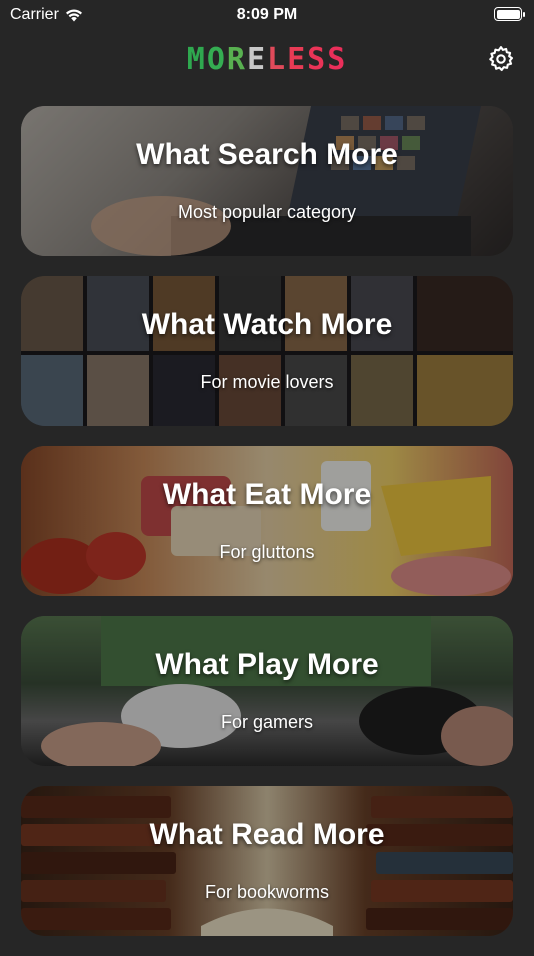 Image resolution: width=534 pixels, height=956 pixels. What do you see at coordinates (267, 861) in the screenshot?
I see `category-card-read: What Read More For bookworms` at bounding box center [267, 861].